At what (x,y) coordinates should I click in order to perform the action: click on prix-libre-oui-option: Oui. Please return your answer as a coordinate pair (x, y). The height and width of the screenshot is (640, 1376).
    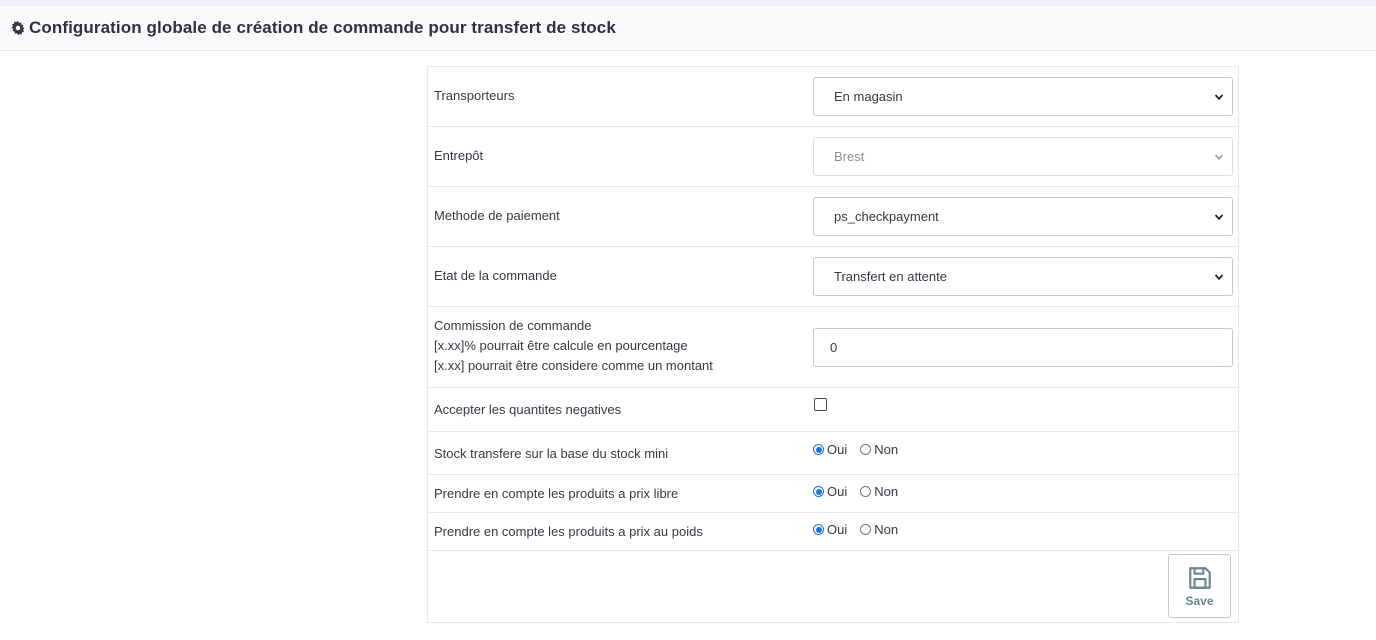
    Looking at the image, I should click on (830, 491).